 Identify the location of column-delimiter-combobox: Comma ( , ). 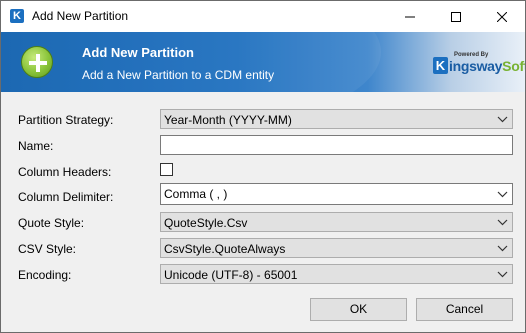
(336, 194).